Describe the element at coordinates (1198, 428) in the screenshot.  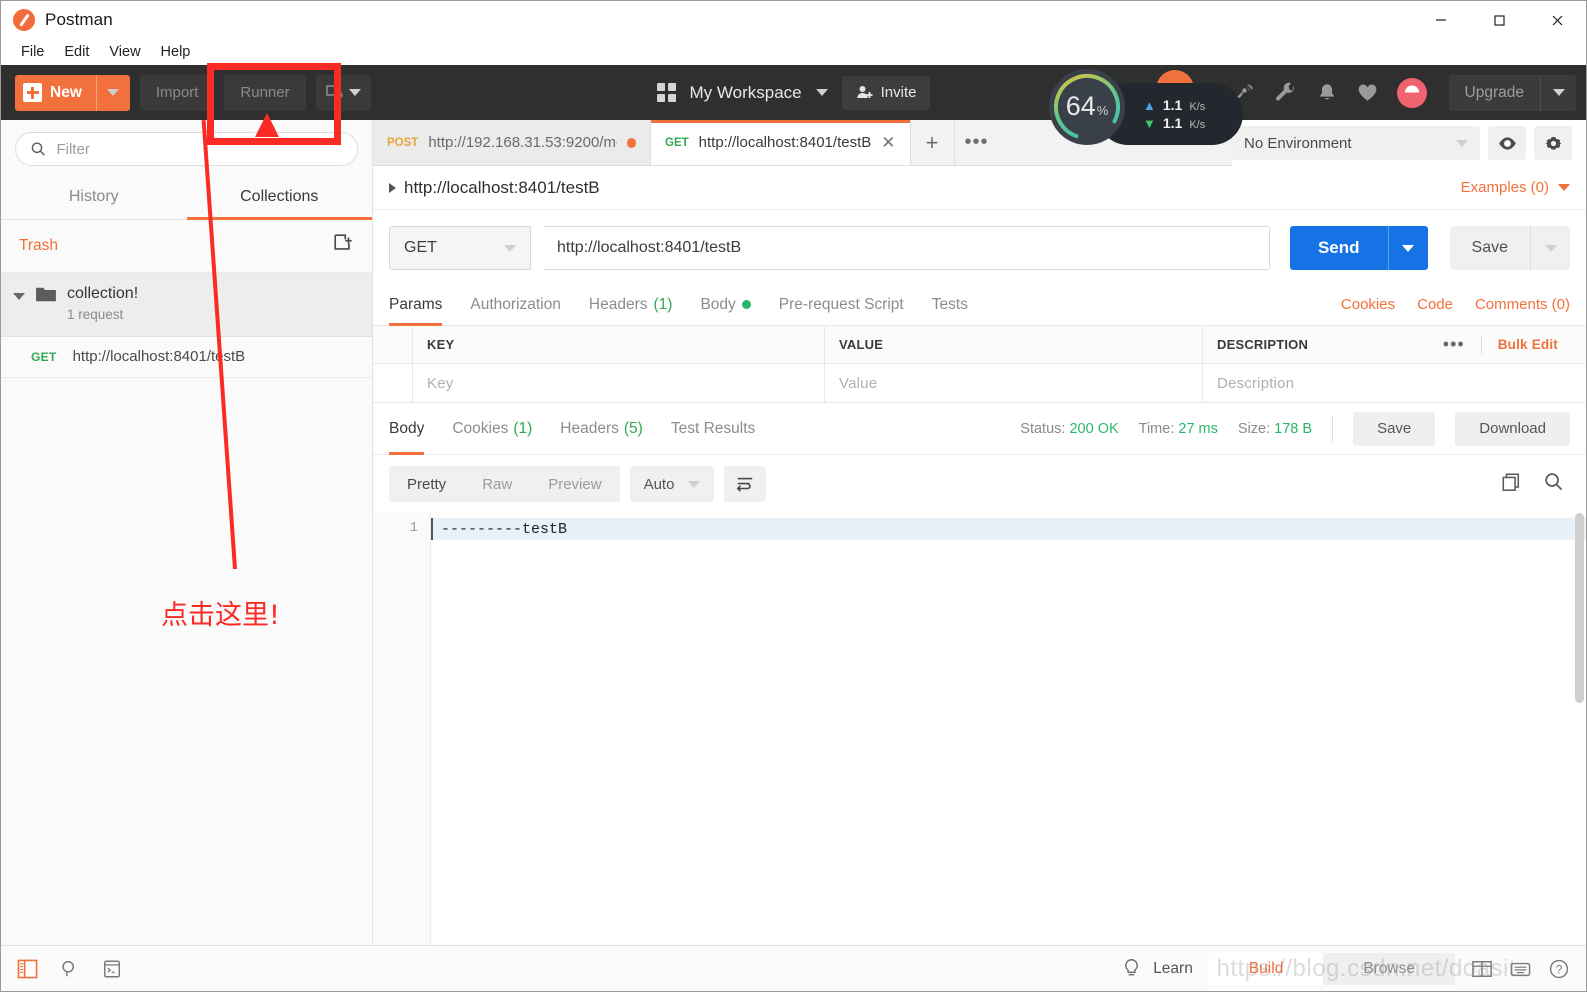
I see `time-value: 27 ms` at that location.